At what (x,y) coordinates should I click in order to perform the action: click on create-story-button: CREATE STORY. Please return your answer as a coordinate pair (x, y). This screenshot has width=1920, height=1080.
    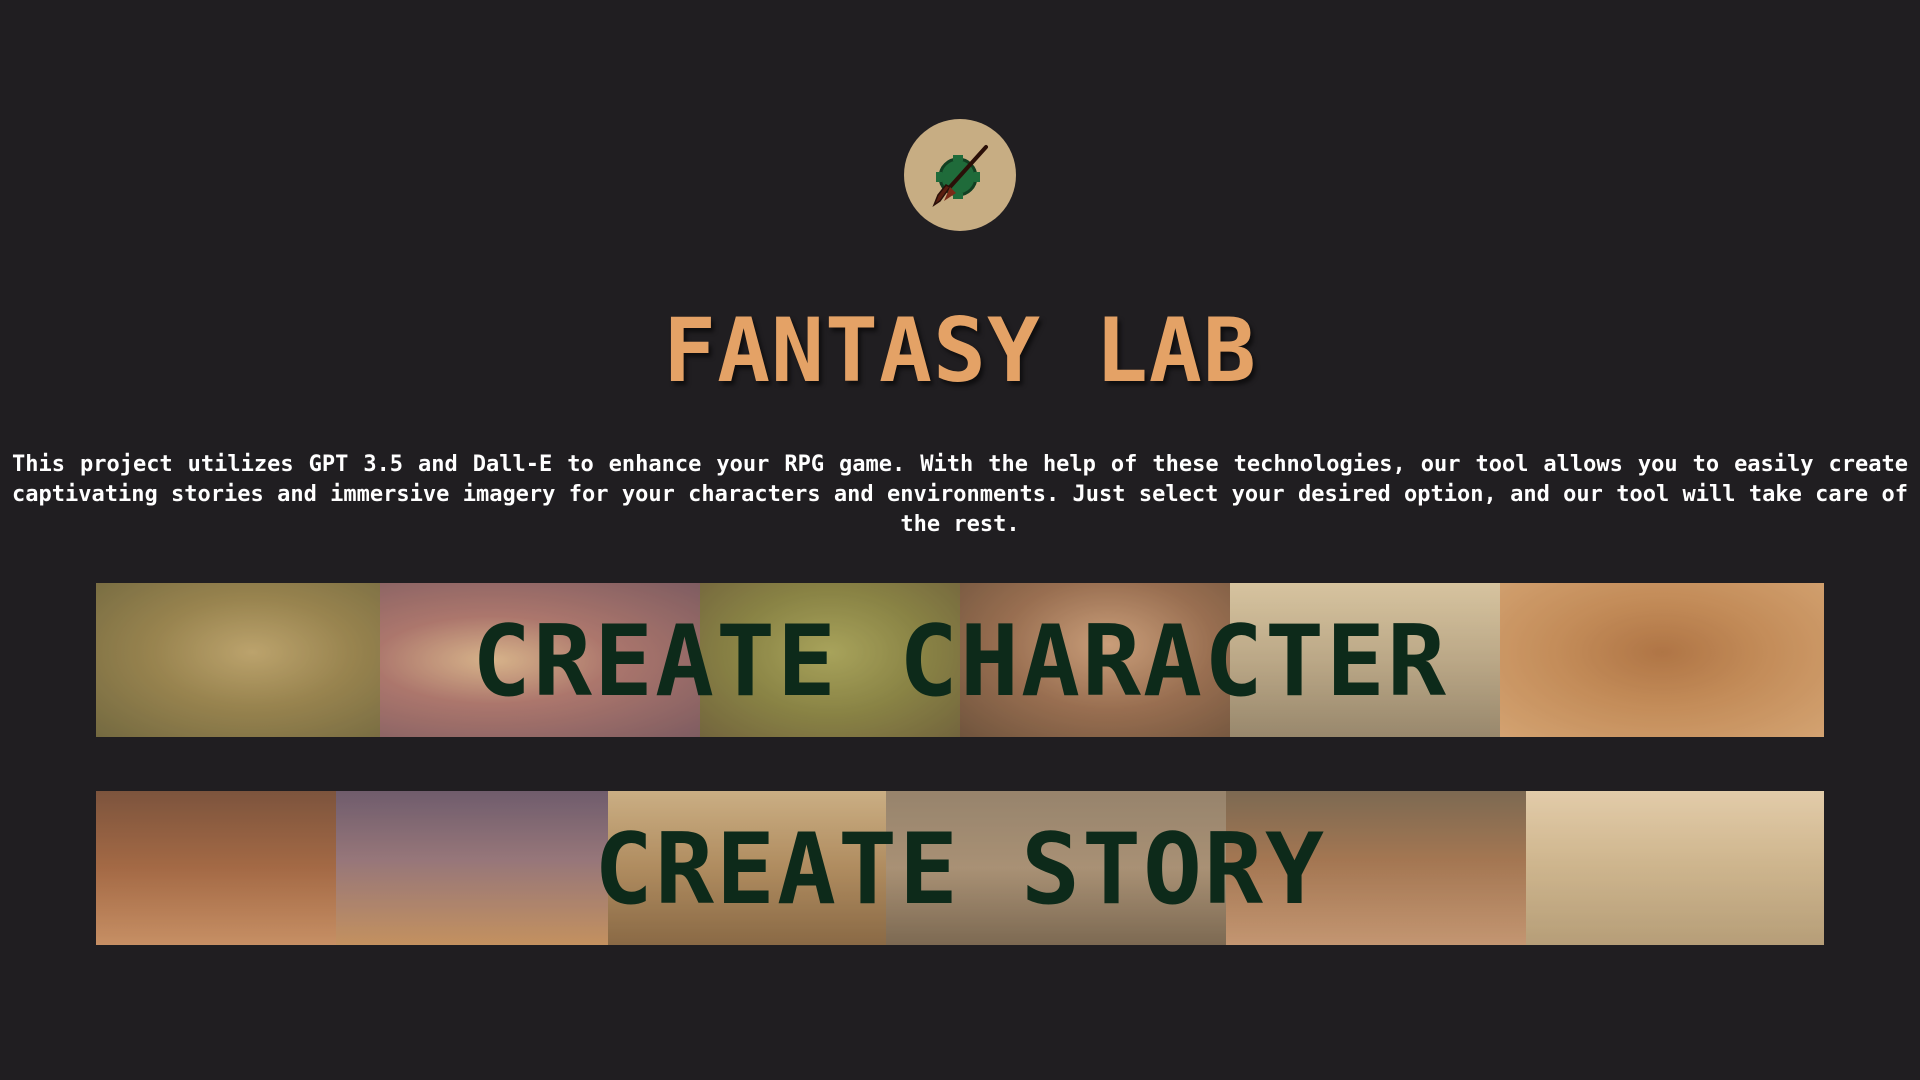
    Looking at the image, I should click on (960, 868).